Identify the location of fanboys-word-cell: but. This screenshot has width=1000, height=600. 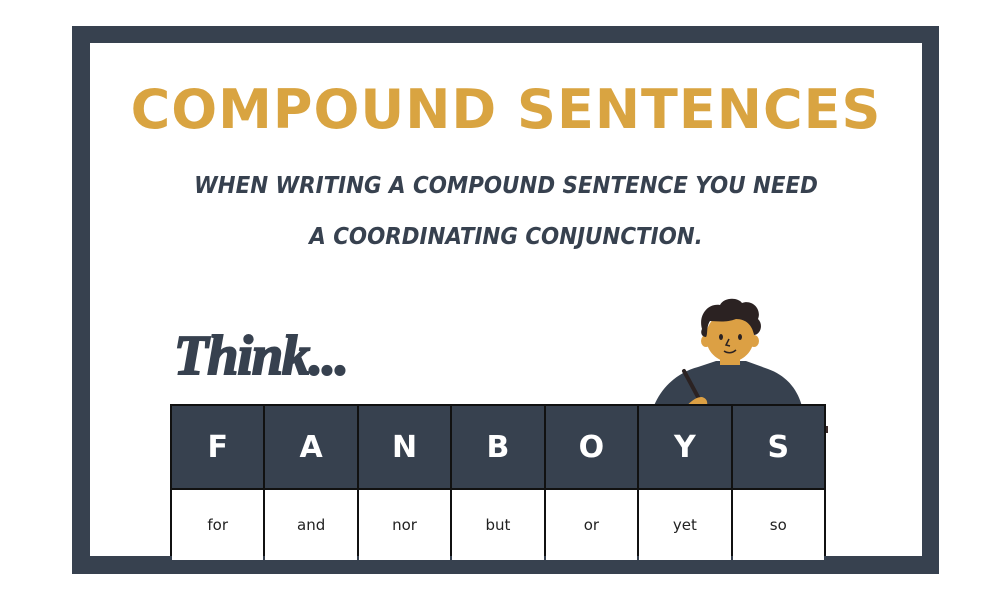
(498, 525).